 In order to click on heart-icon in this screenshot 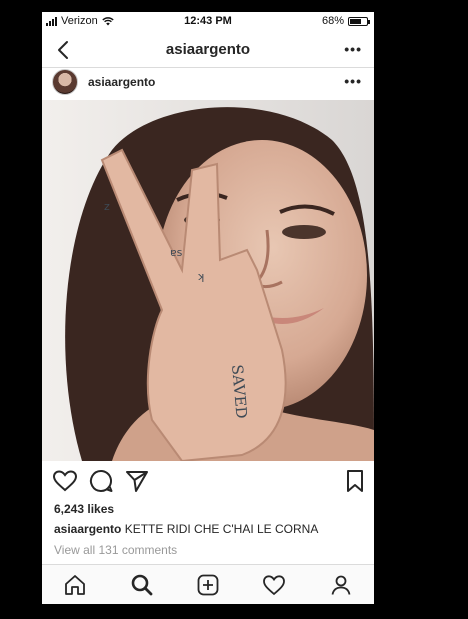, I will do `click(65, 481)`.